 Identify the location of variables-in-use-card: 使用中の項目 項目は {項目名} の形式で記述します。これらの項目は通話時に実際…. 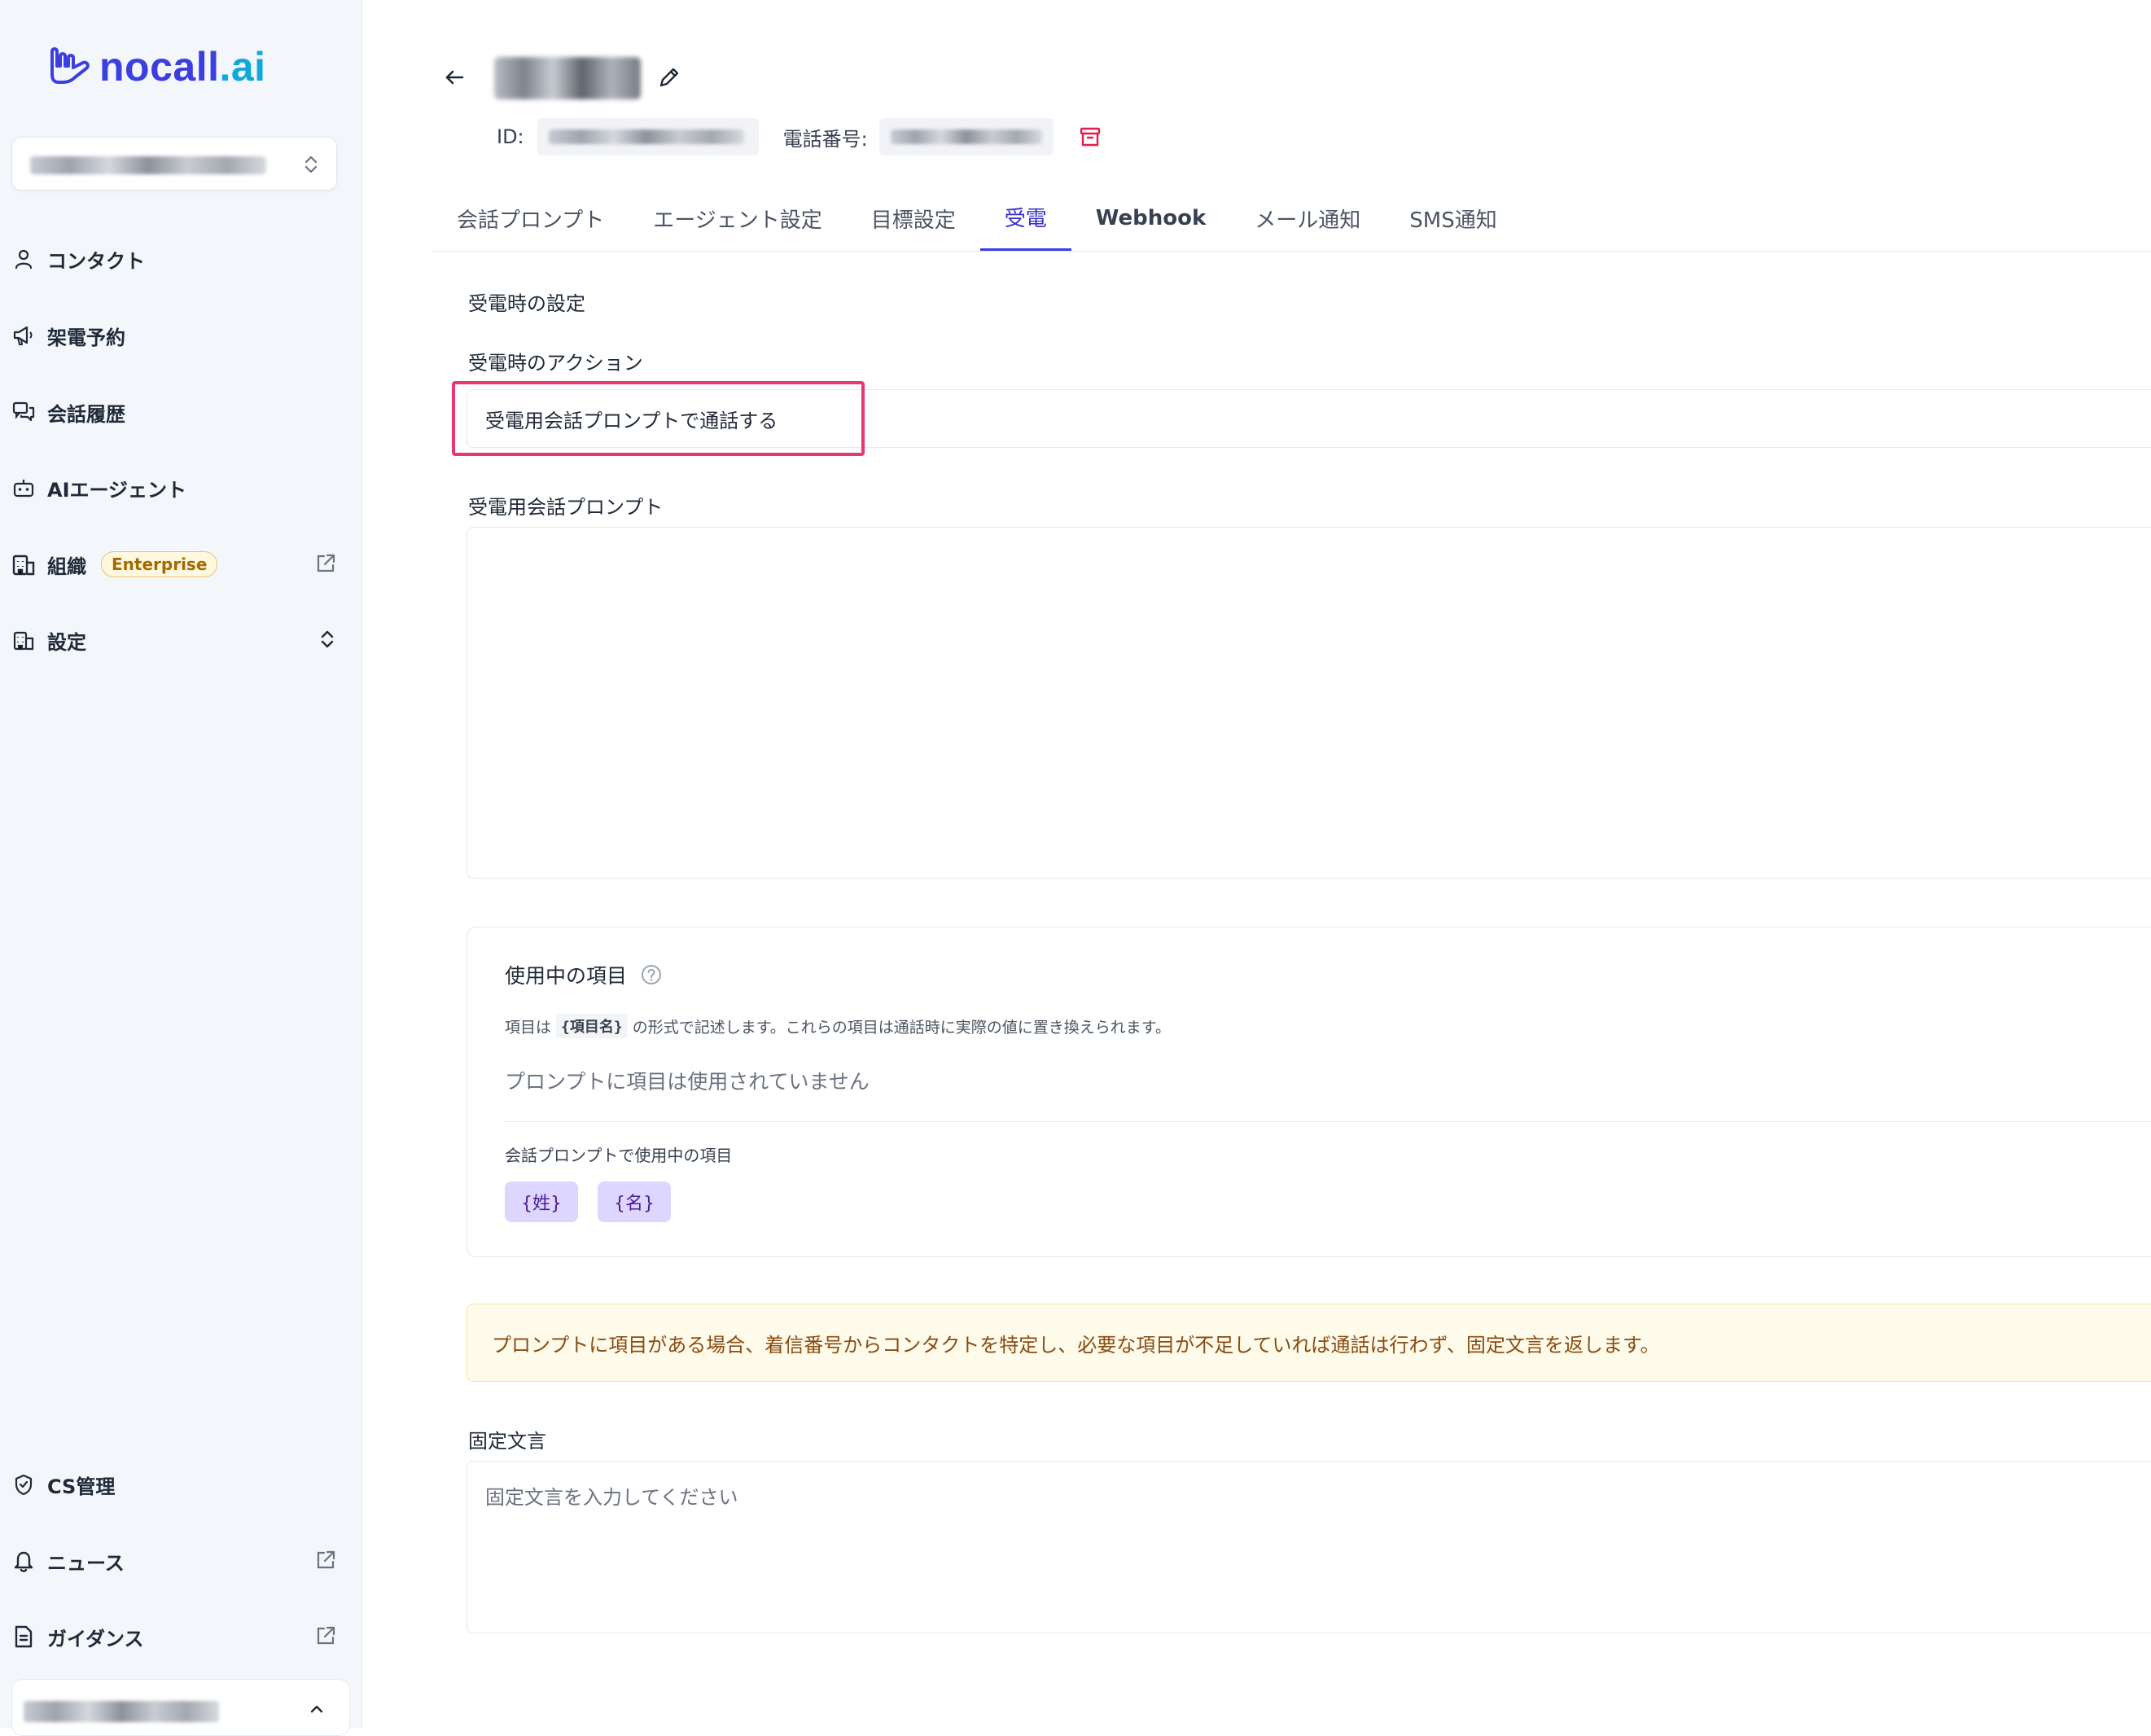
(1309, 1092).